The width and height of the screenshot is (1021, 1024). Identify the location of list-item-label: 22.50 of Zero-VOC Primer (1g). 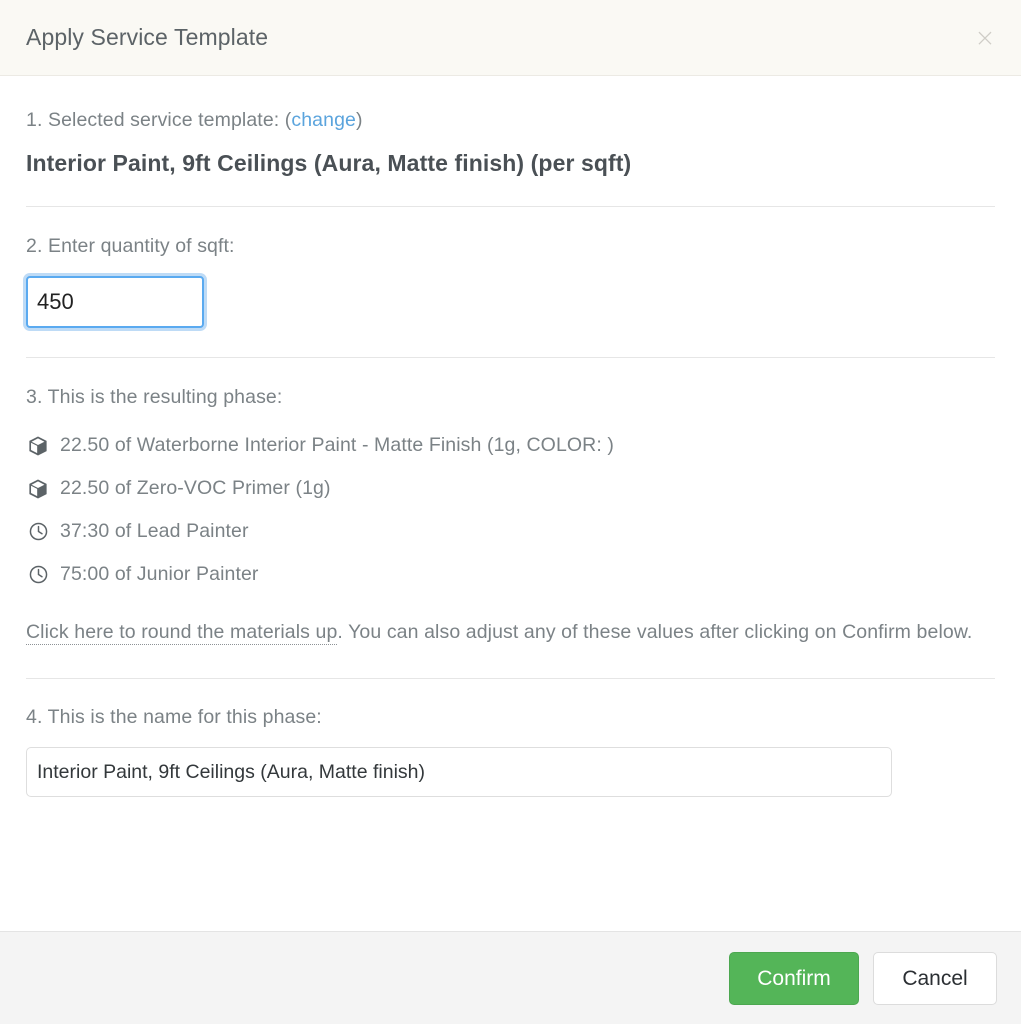
(195, 488).